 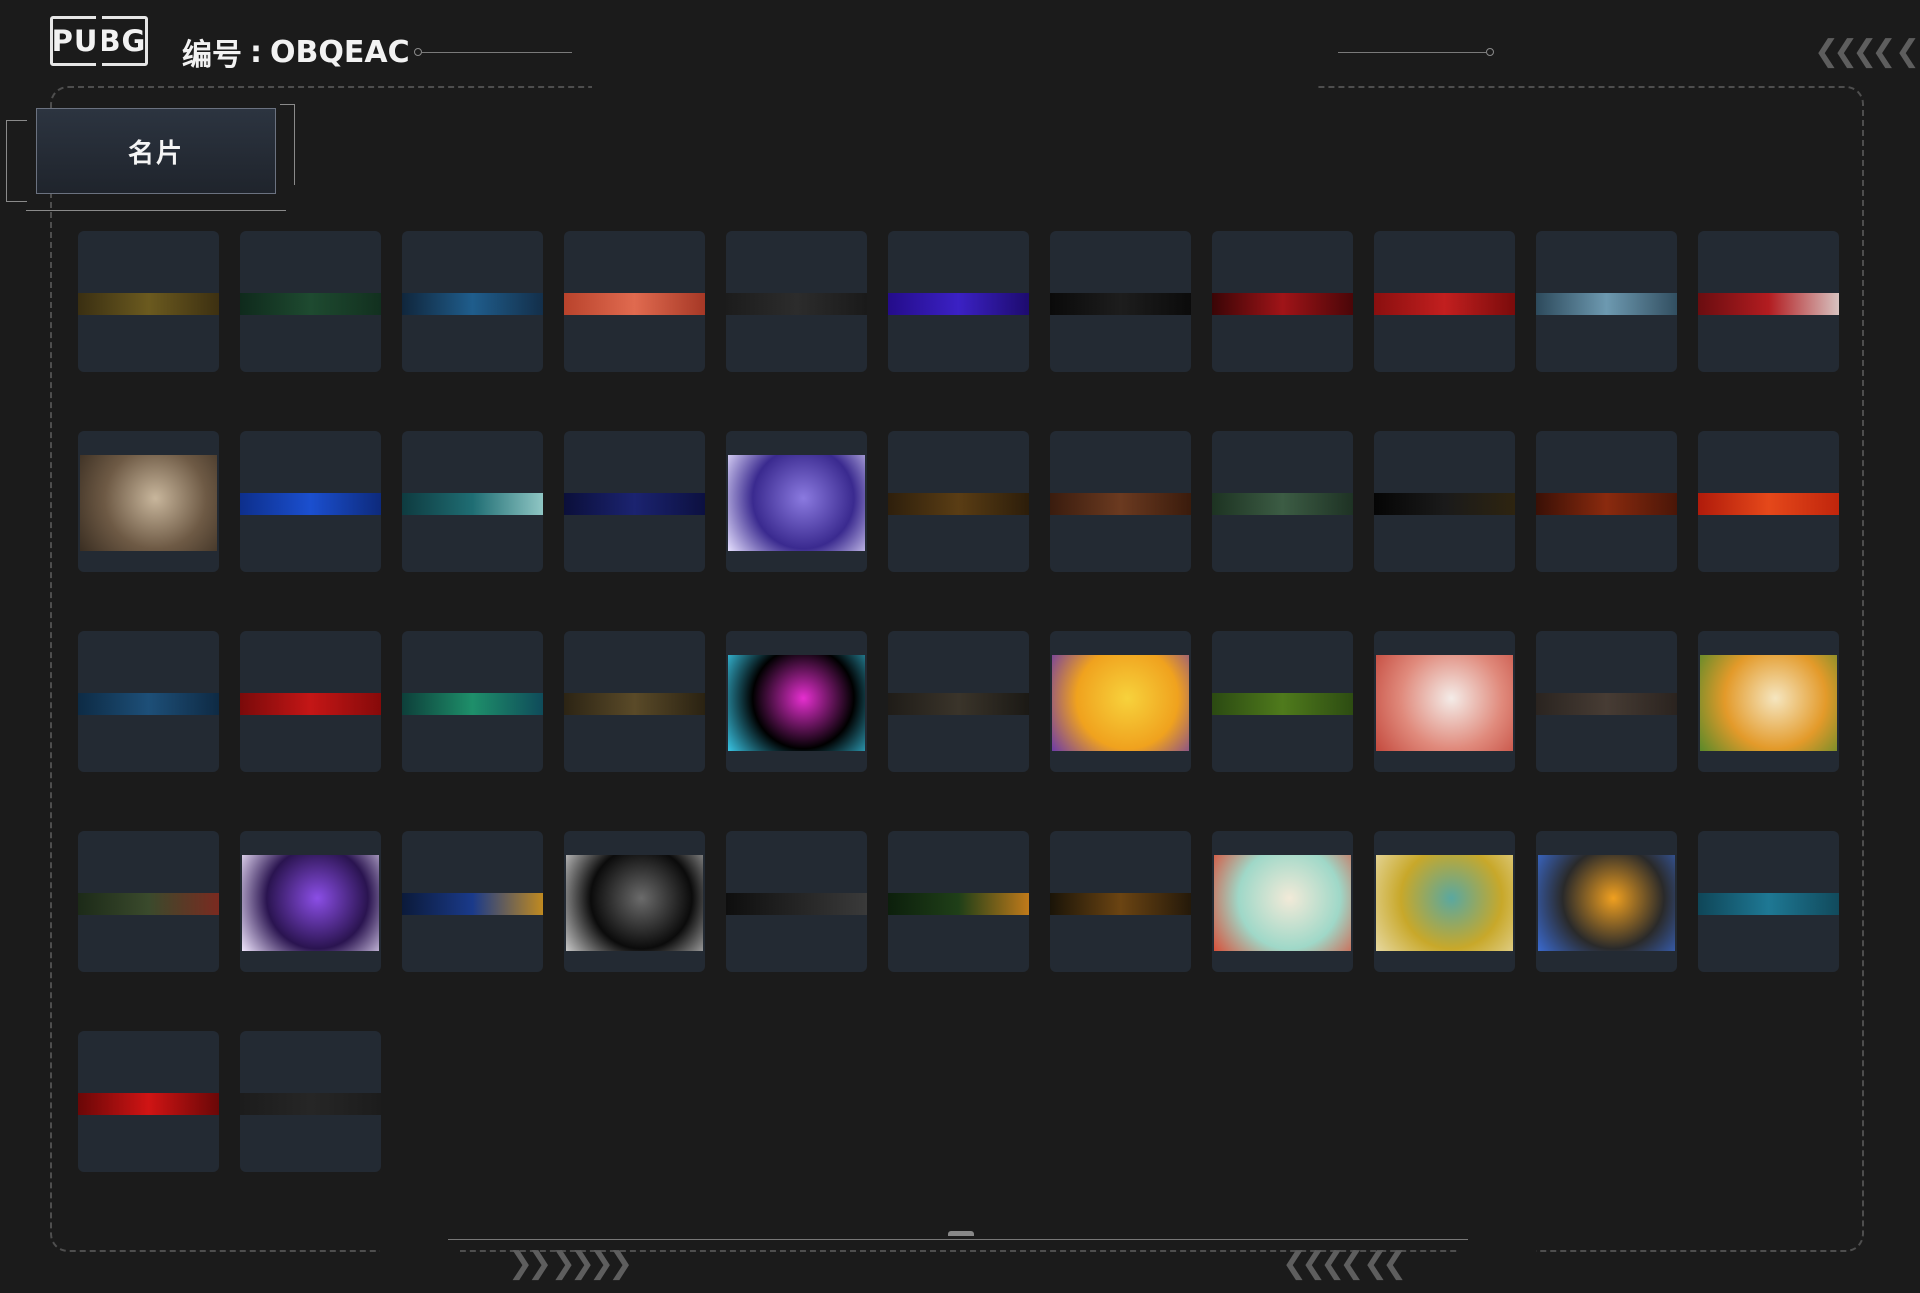 I want to click on white-dragon-picture, so click(x=1444, y=703).